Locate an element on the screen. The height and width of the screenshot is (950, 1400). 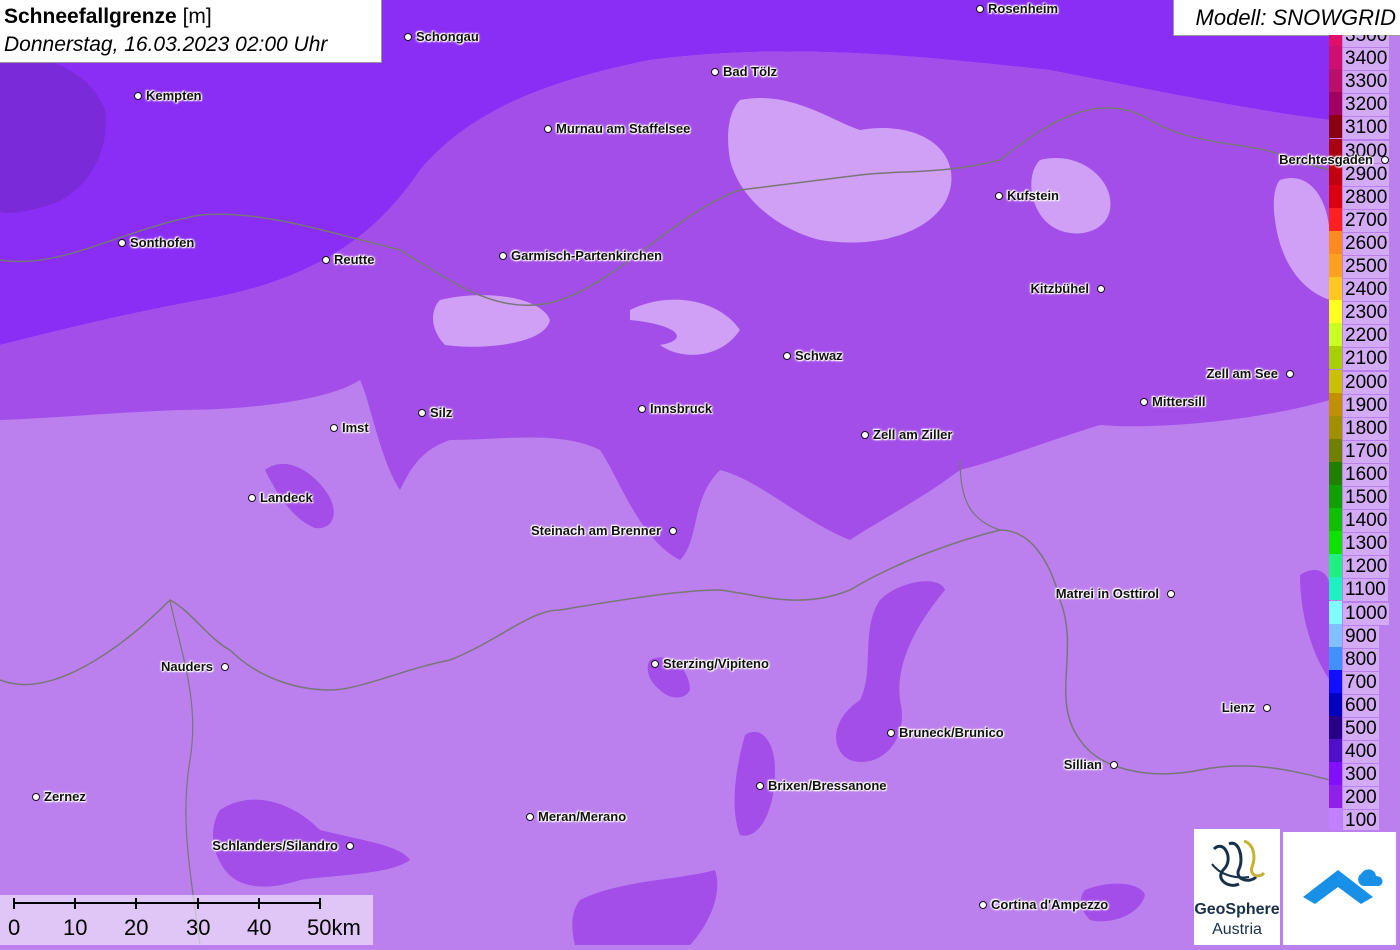
legend-label: 3300 is located at coordinates (1366, 82).